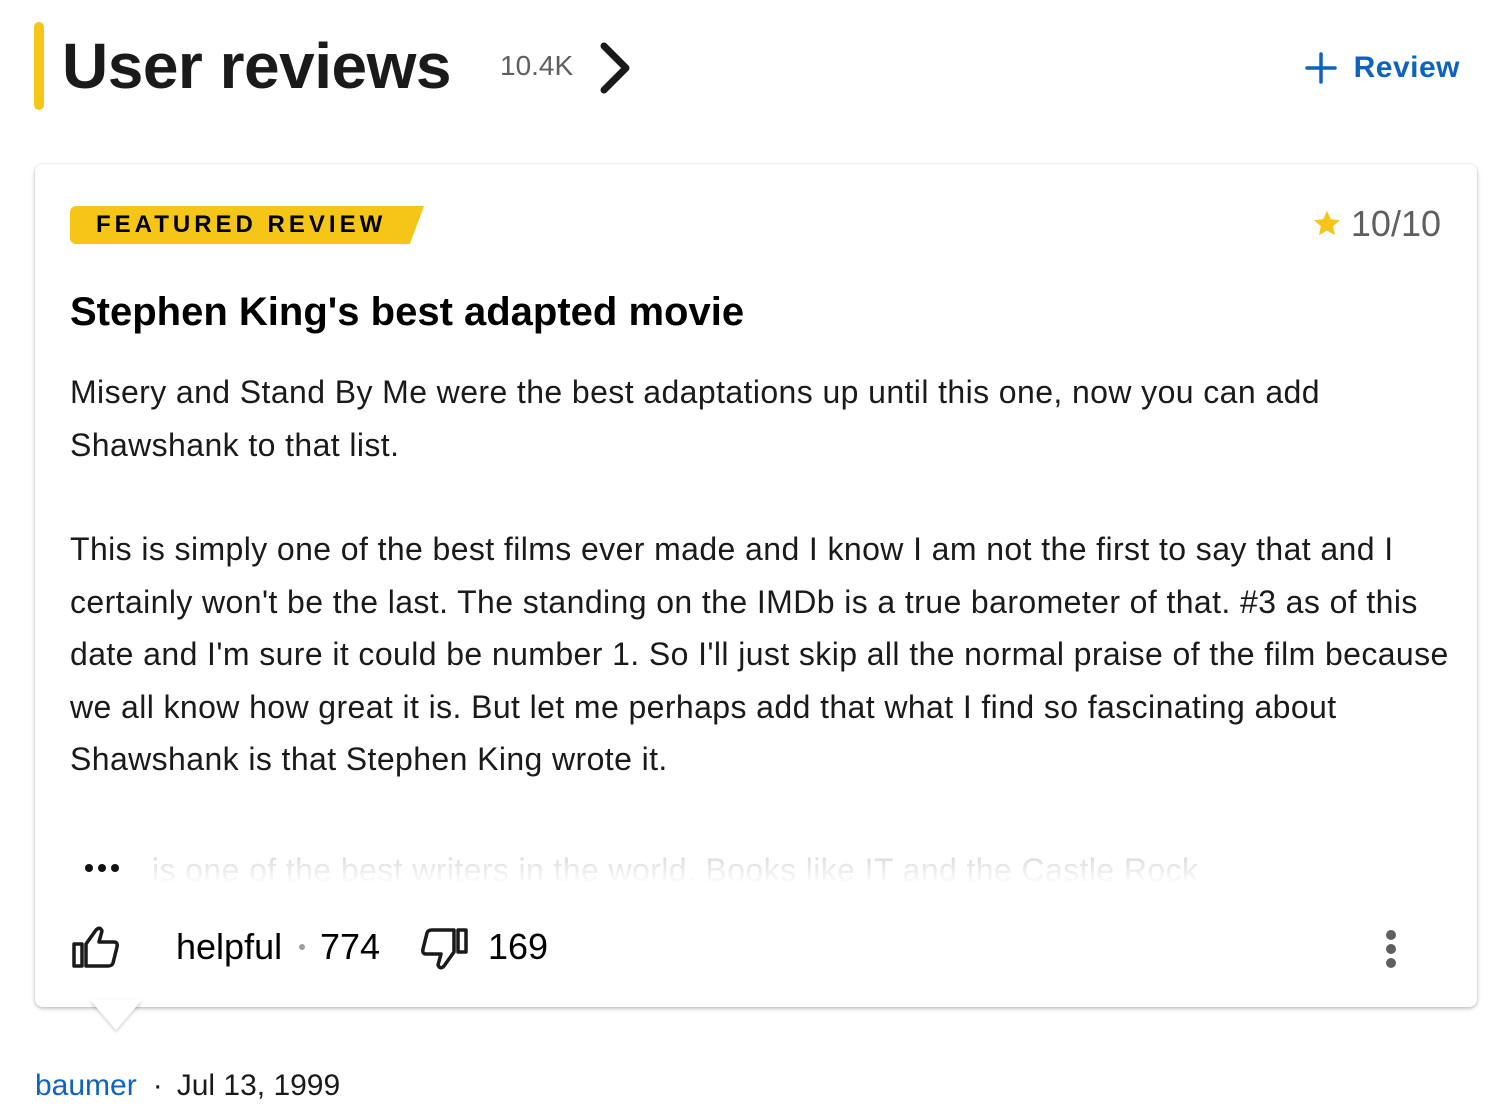  What do you see at coordinates (1406, 67) in the screenshot?
I see `add-review-label: Review` at bounding box center [1406, 67].